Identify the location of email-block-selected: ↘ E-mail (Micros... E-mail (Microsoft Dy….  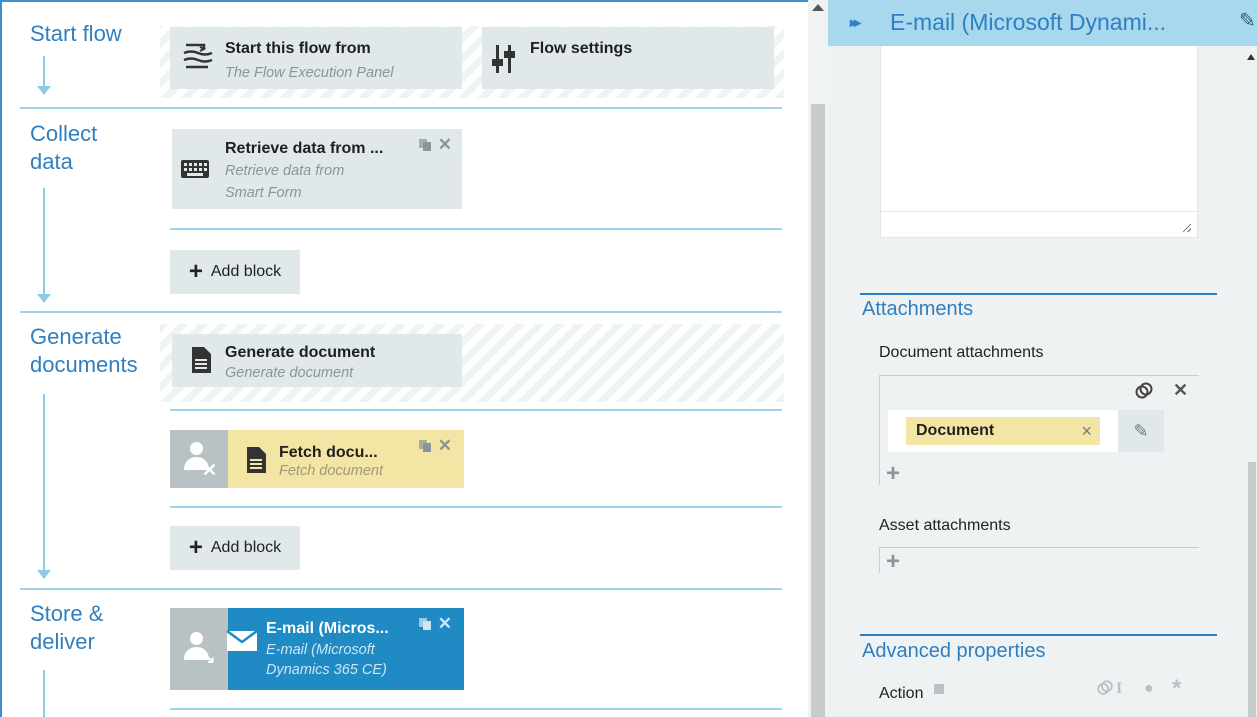
(317, 649).